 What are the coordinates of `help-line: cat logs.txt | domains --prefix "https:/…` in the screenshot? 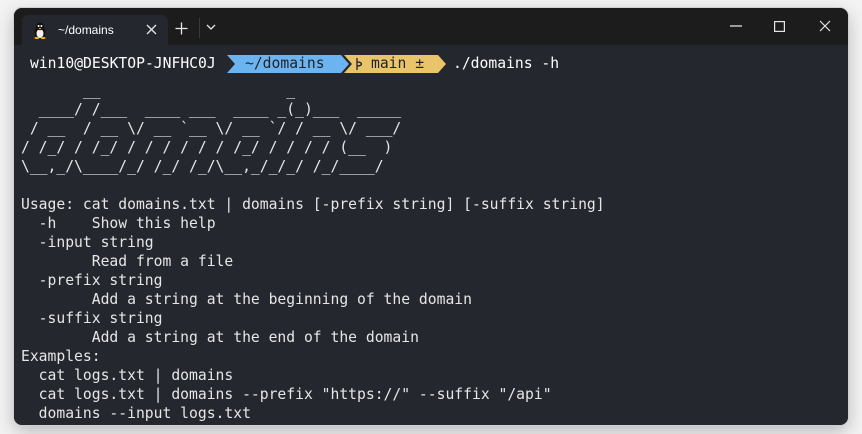 It's located at (286, 394).